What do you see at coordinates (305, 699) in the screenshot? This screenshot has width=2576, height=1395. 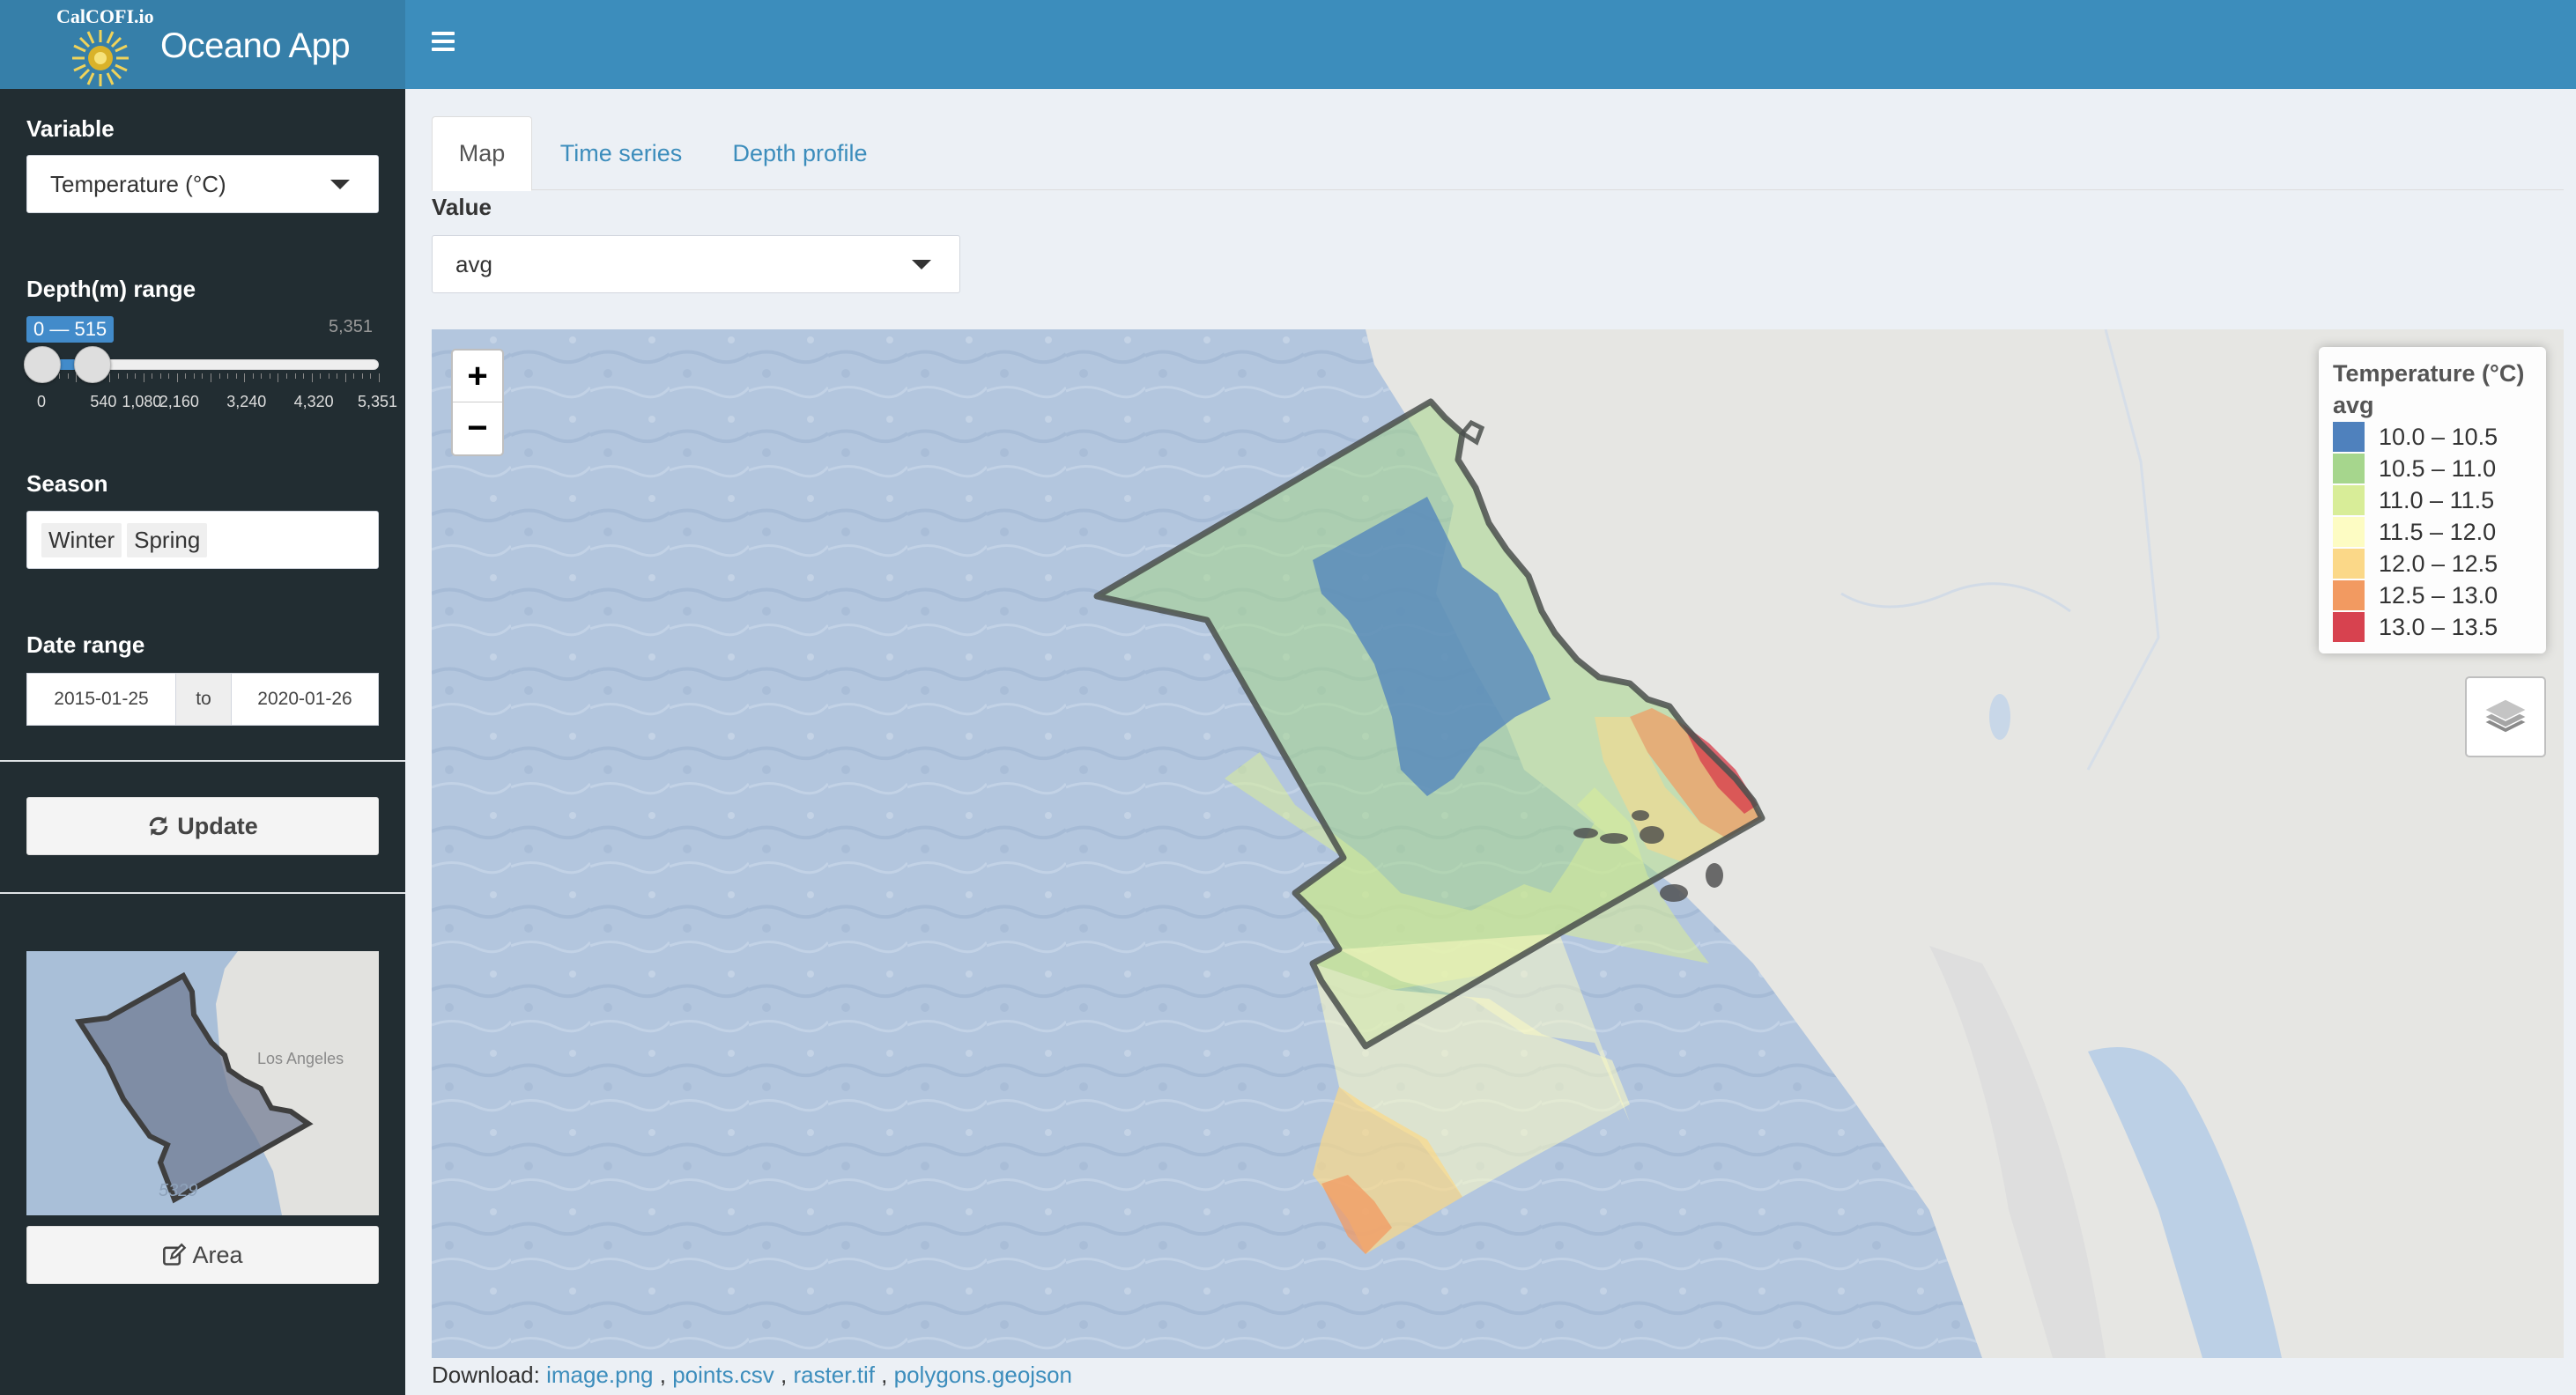 I see `date-end-input: 2020-01-26` at bounding box center [305, 699].